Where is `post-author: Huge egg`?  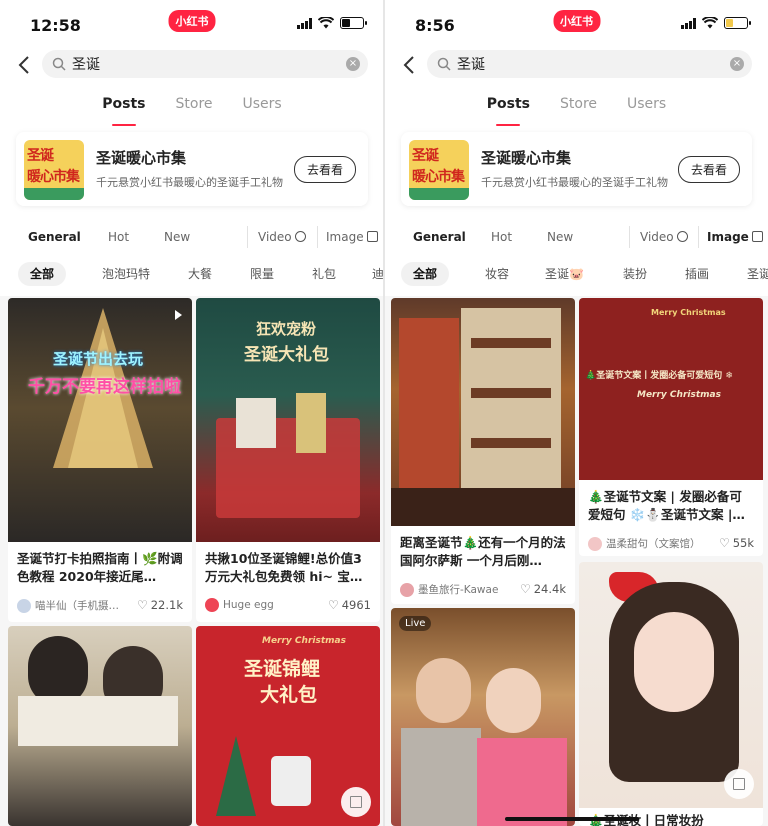
post-author: Huge egg is located at coordinates (239, 605).